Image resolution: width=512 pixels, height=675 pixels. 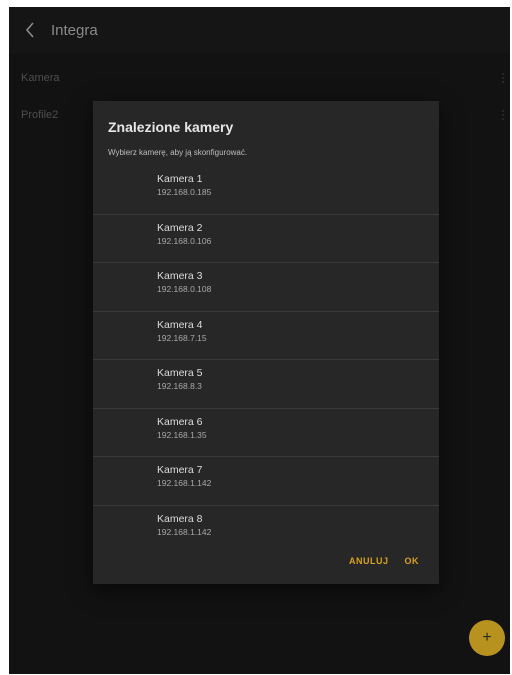 I want to click on camera-name: Kamera 3, so click(x=180, y=276).